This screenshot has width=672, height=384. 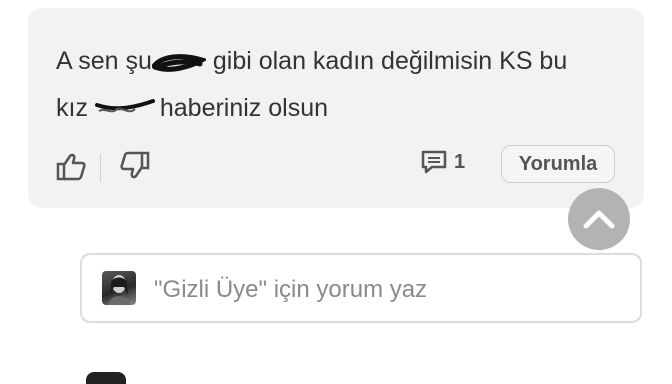 What do you see at coordinates (244, 108) in the screenshot?
I see `comment-text-part: haberiniz olsun` at bounding box center [244, 108].